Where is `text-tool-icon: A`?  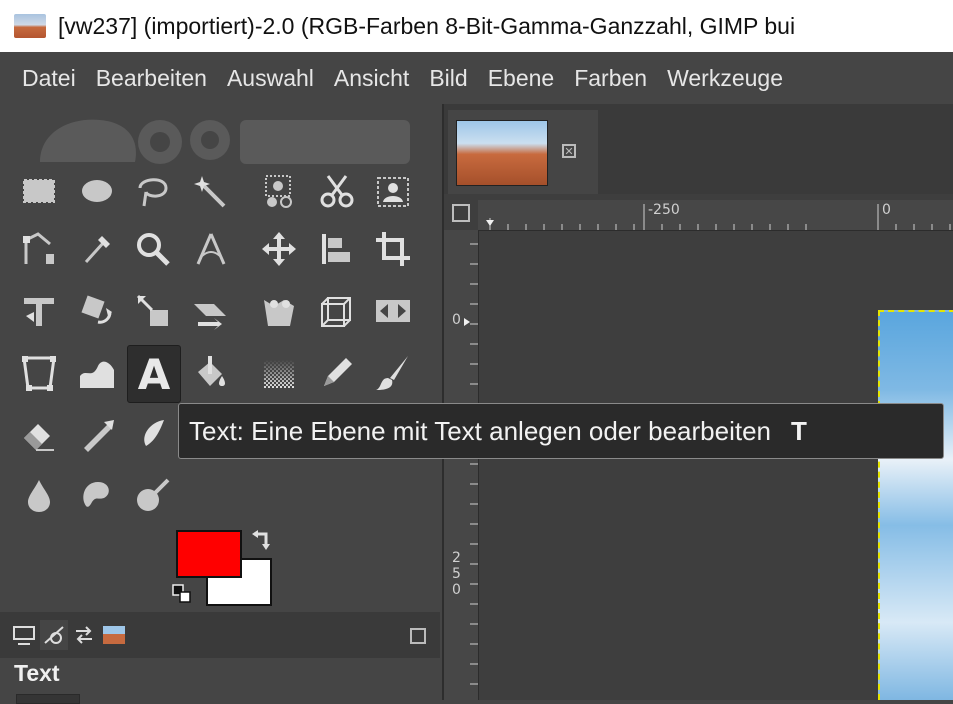 text-tool-icon: A is located at coordinates (154, 374).